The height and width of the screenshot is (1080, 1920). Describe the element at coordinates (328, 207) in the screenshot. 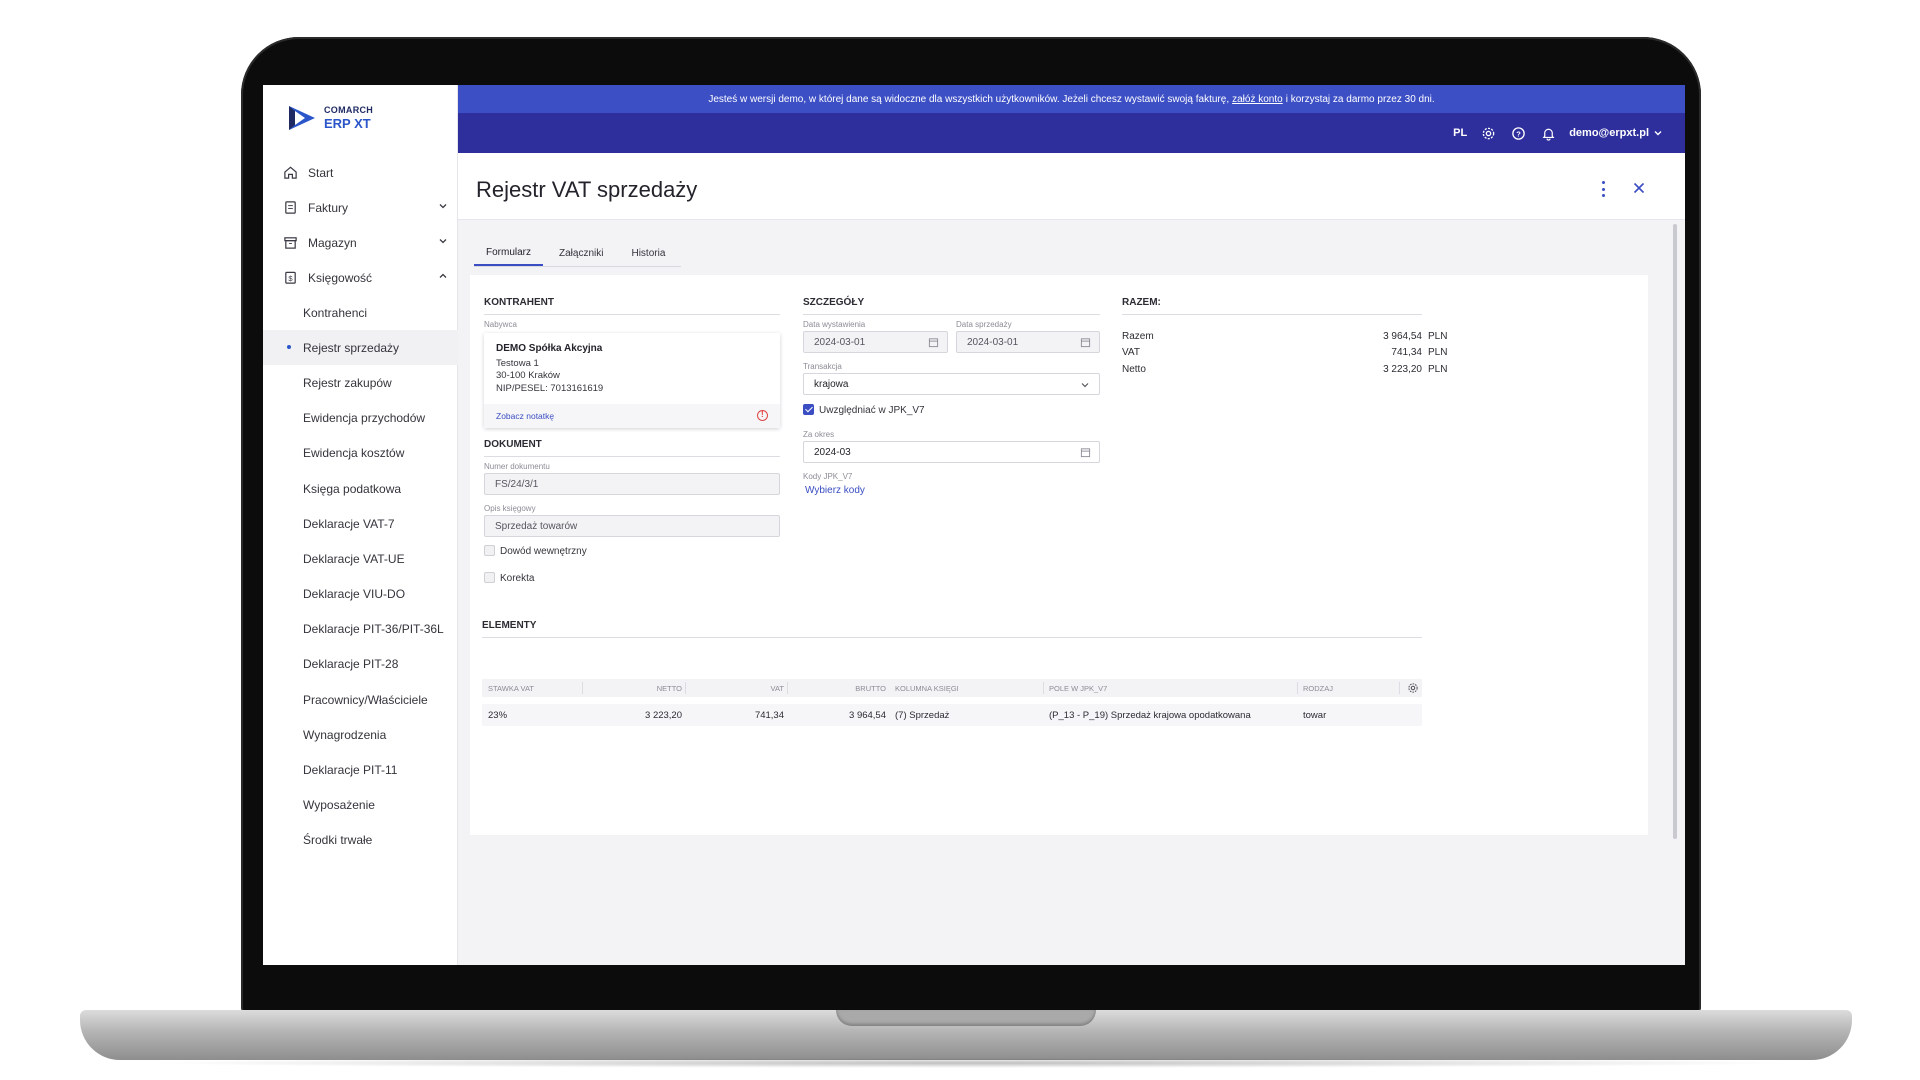

I see `sidebar-item-label: Faktury` at that location.